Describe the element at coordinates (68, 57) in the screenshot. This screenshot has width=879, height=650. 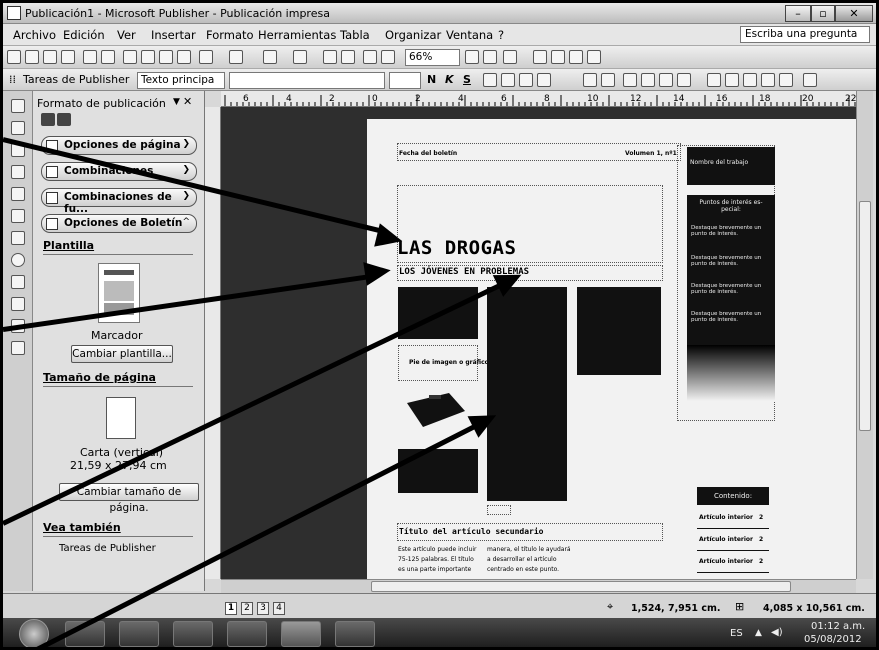
I see `print-icon` at that location.